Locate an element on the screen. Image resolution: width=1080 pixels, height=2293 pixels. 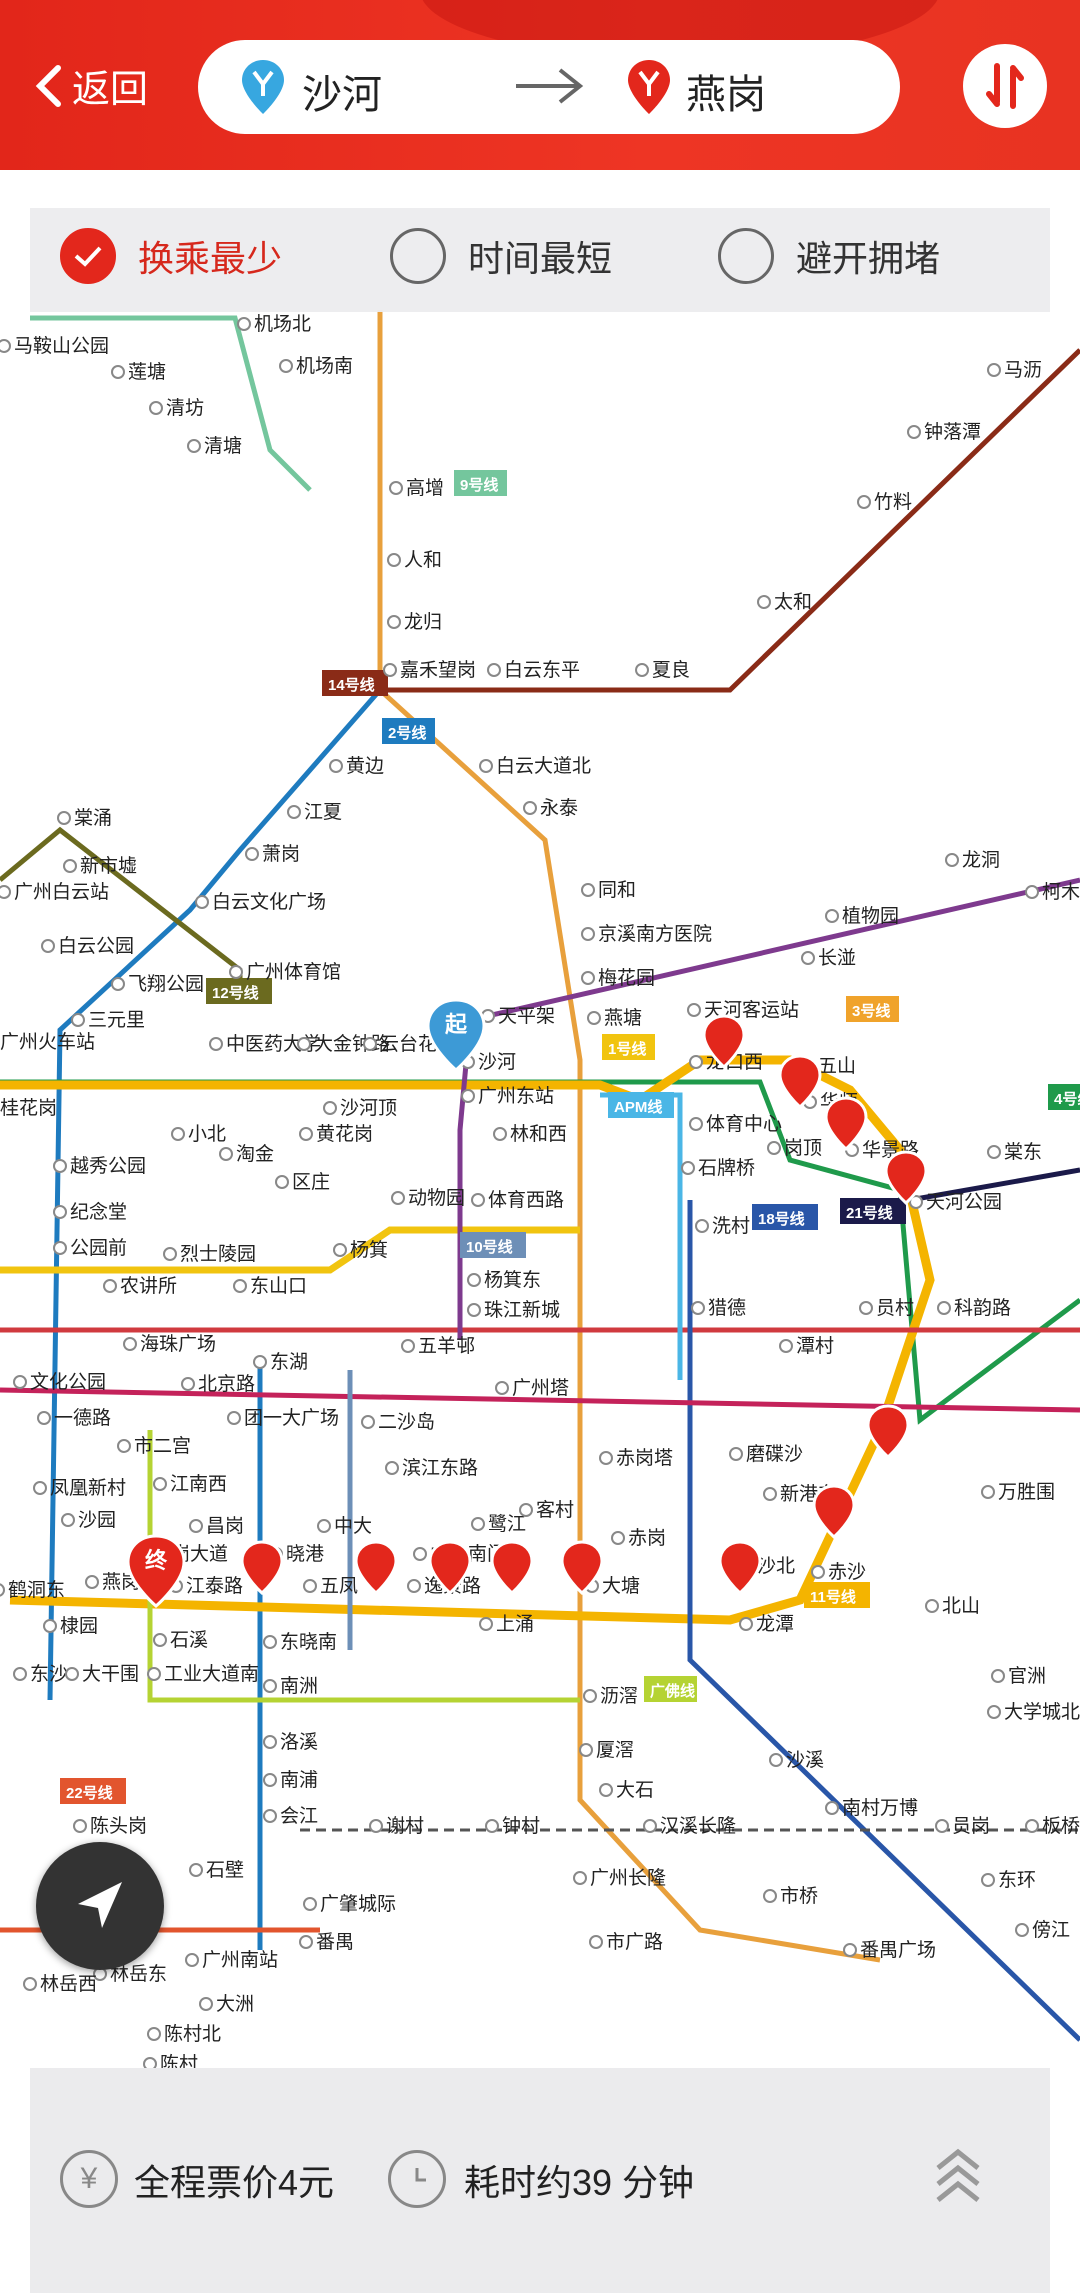
station-label: 大洲 is located at coordinates (235, 2004).